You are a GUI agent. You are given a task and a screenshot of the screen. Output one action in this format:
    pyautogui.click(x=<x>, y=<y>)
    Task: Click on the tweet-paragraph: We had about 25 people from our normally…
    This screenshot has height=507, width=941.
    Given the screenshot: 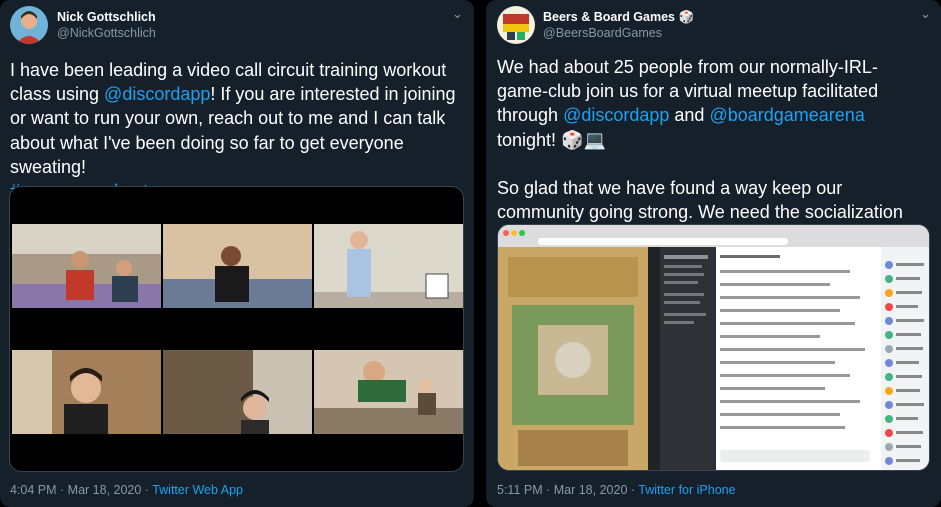 What is the action you would take?
    pyautogui.click(x=712, y=103)
    